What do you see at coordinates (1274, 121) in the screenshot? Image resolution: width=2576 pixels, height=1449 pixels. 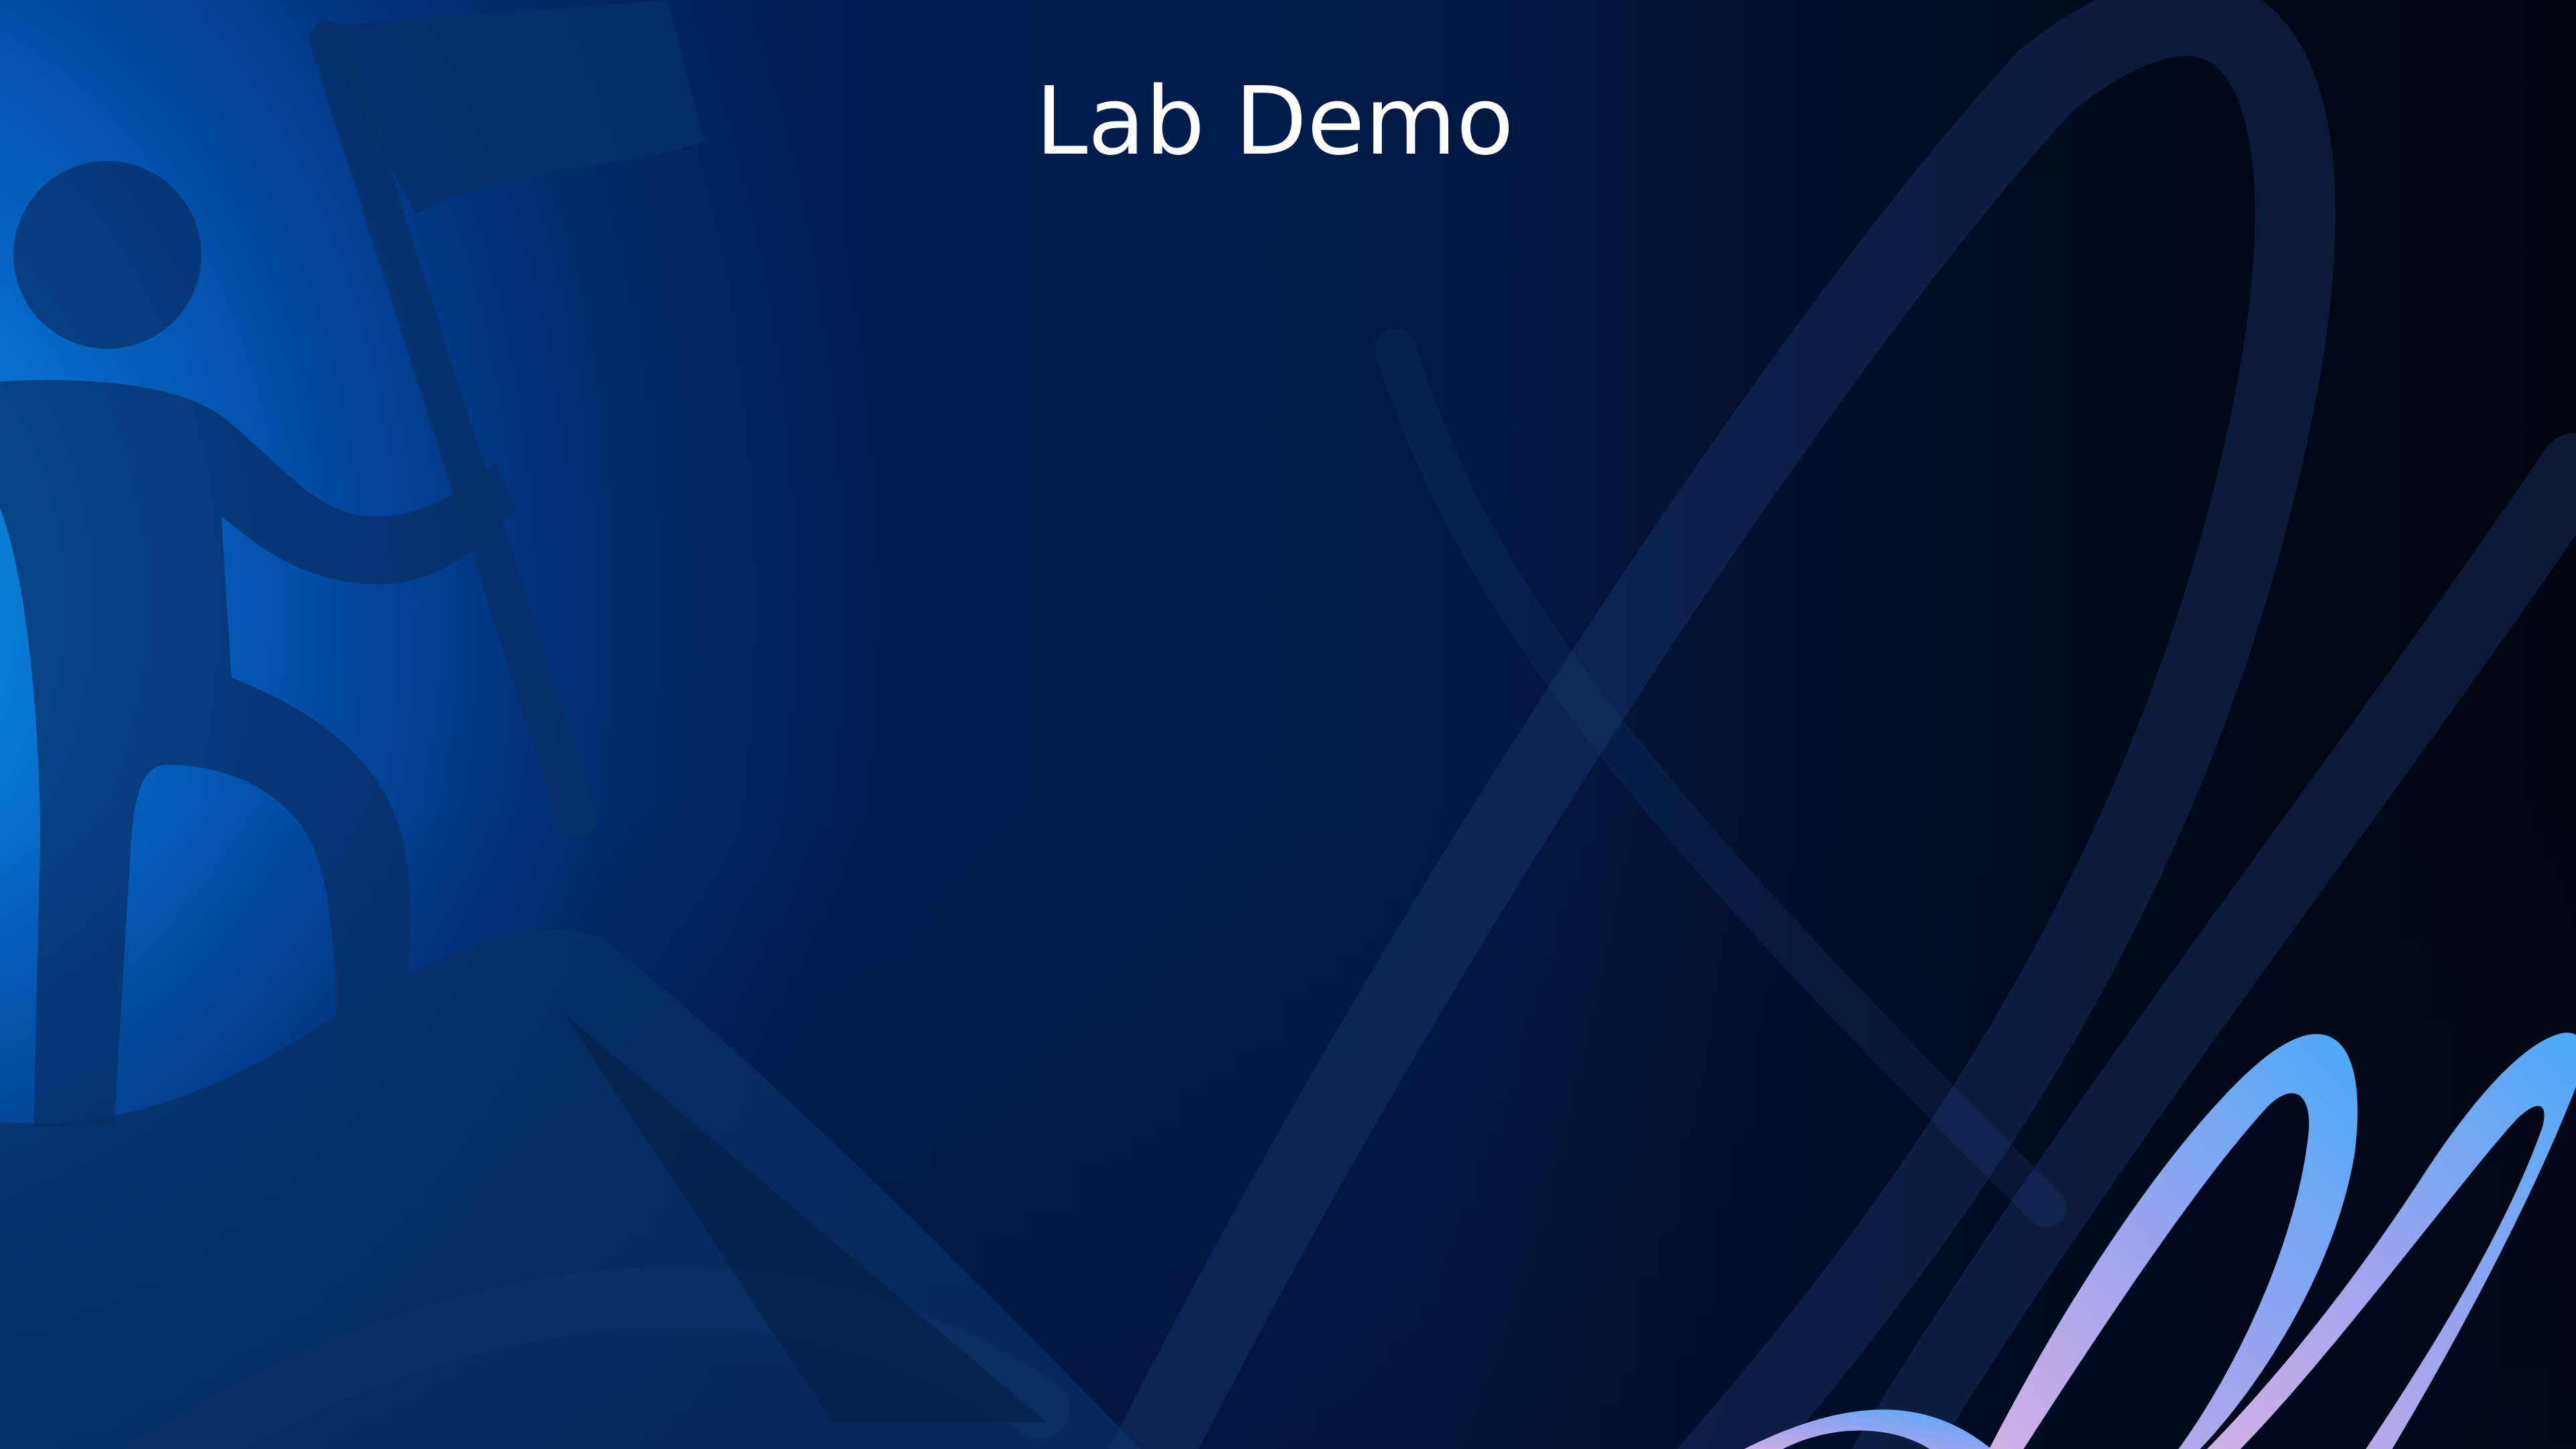 I see `slide-title: Lab Demo` at bounding box center [1274, 121].